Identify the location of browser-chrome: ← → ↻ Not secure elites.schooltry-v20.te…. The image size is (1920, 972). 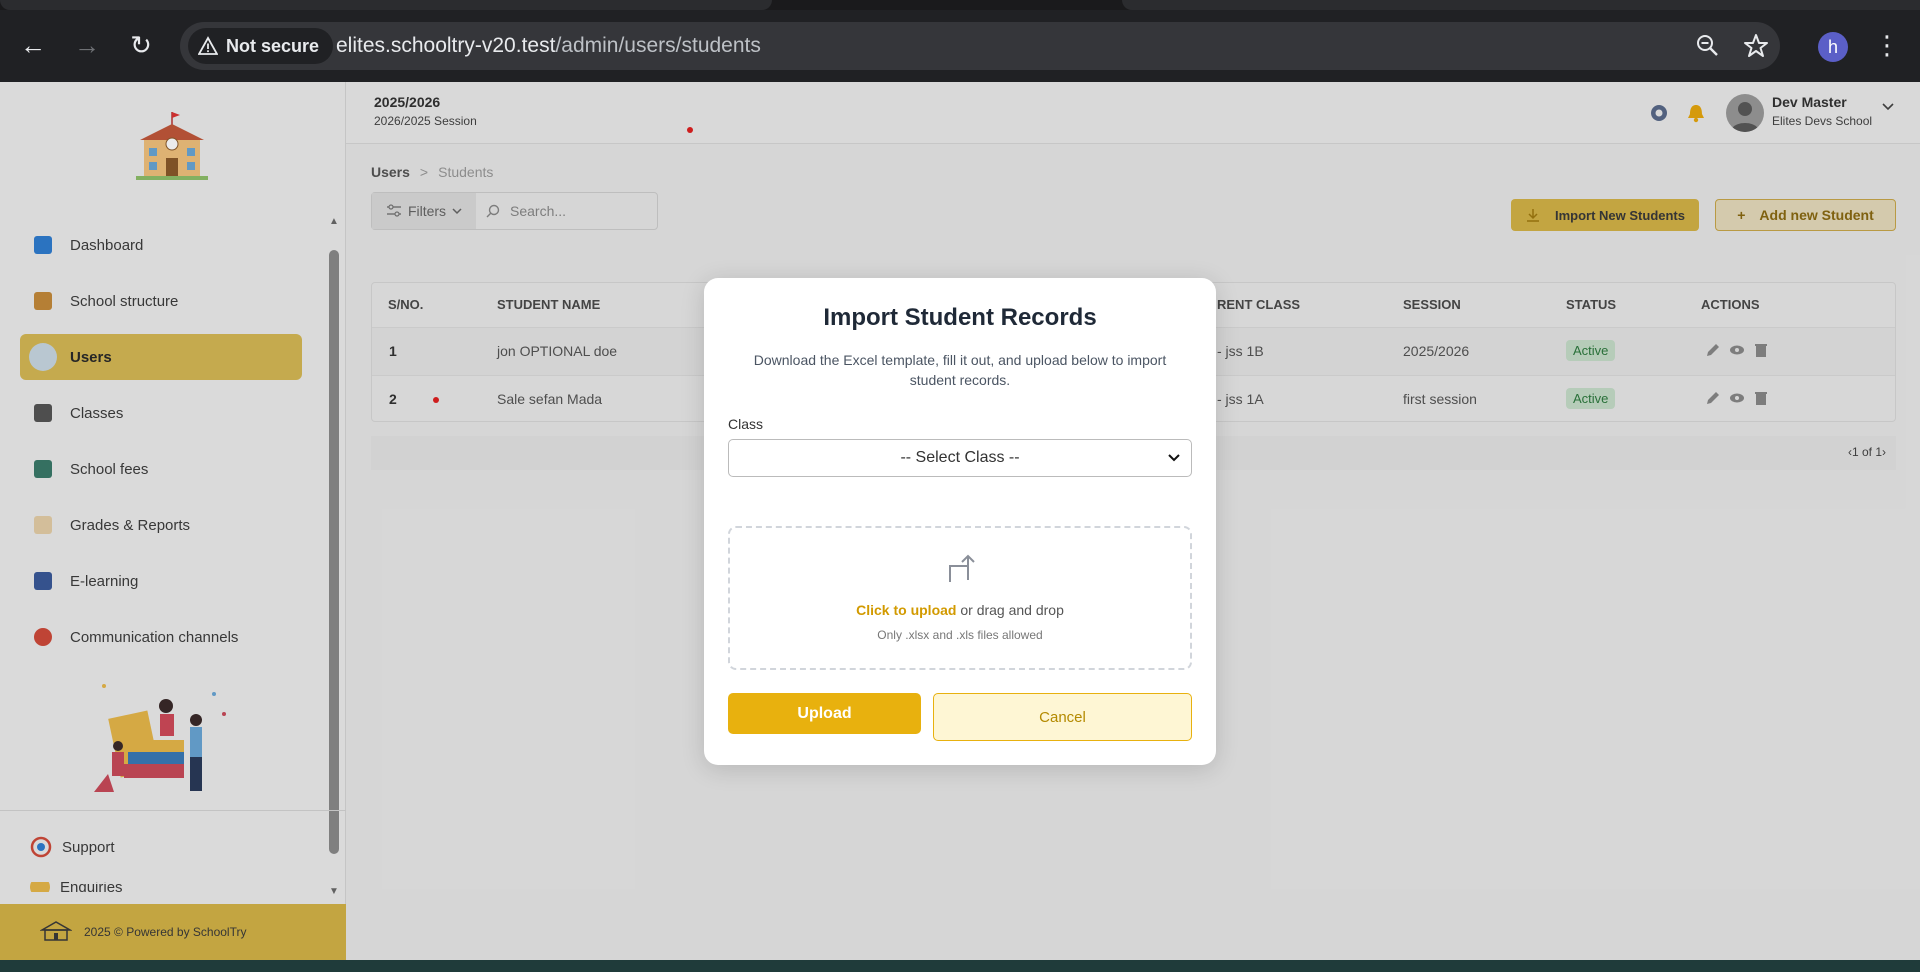
(960, 41).